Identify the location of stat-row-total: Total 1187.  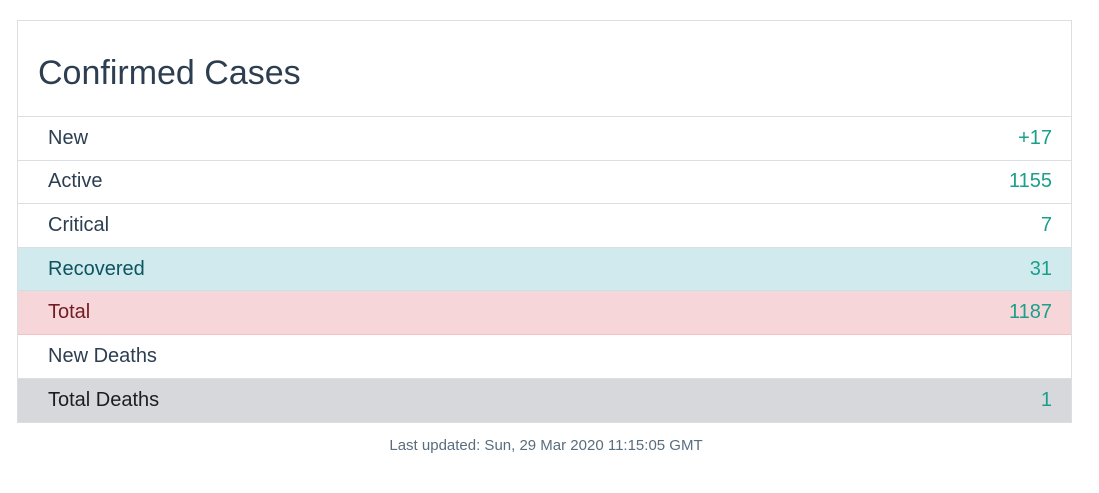
(544, 313).